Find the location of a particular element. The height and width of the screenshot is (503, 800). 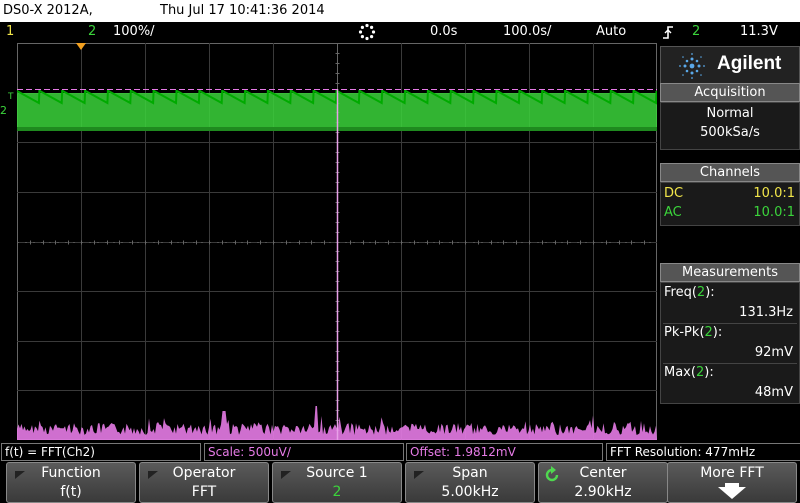

softkey-value: f(t) is located at coordinates (71, 492).